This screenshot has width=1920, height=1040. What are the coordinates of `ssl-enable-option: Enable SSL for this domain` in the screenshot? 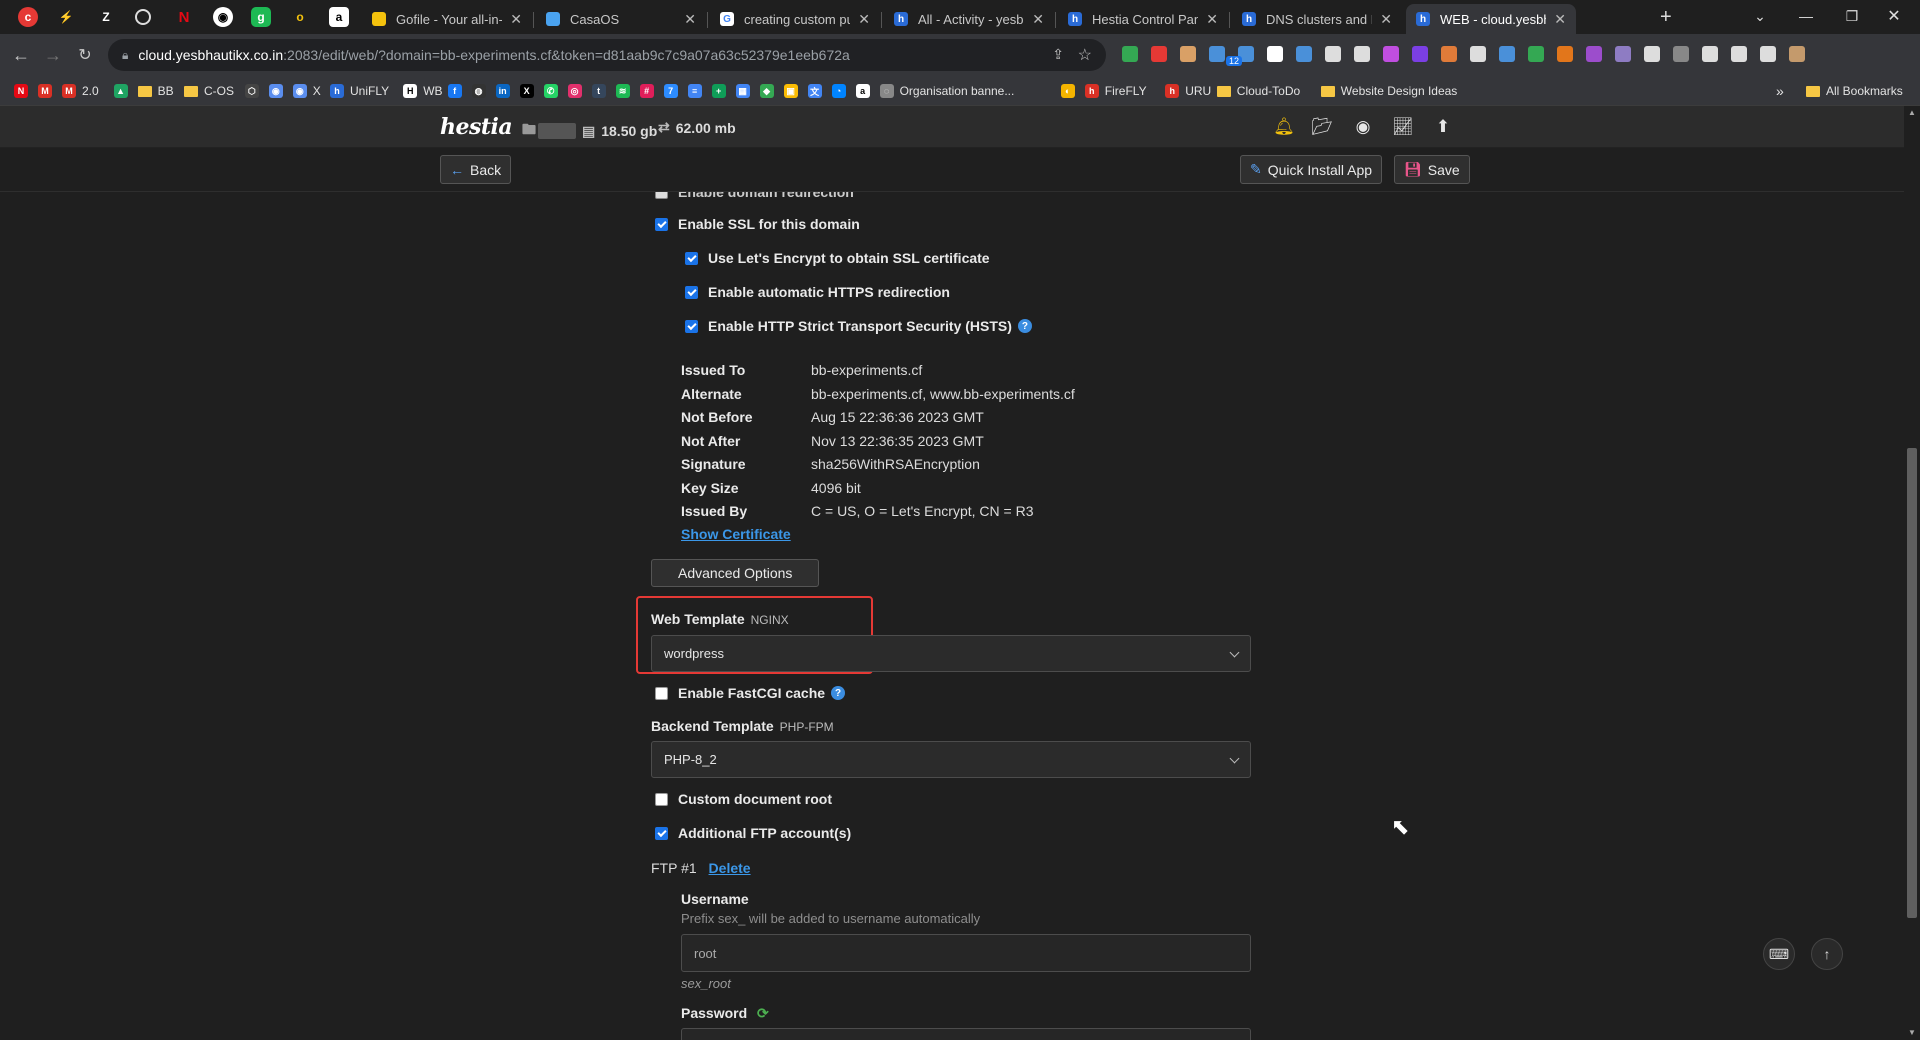 It's located at (757, 224).